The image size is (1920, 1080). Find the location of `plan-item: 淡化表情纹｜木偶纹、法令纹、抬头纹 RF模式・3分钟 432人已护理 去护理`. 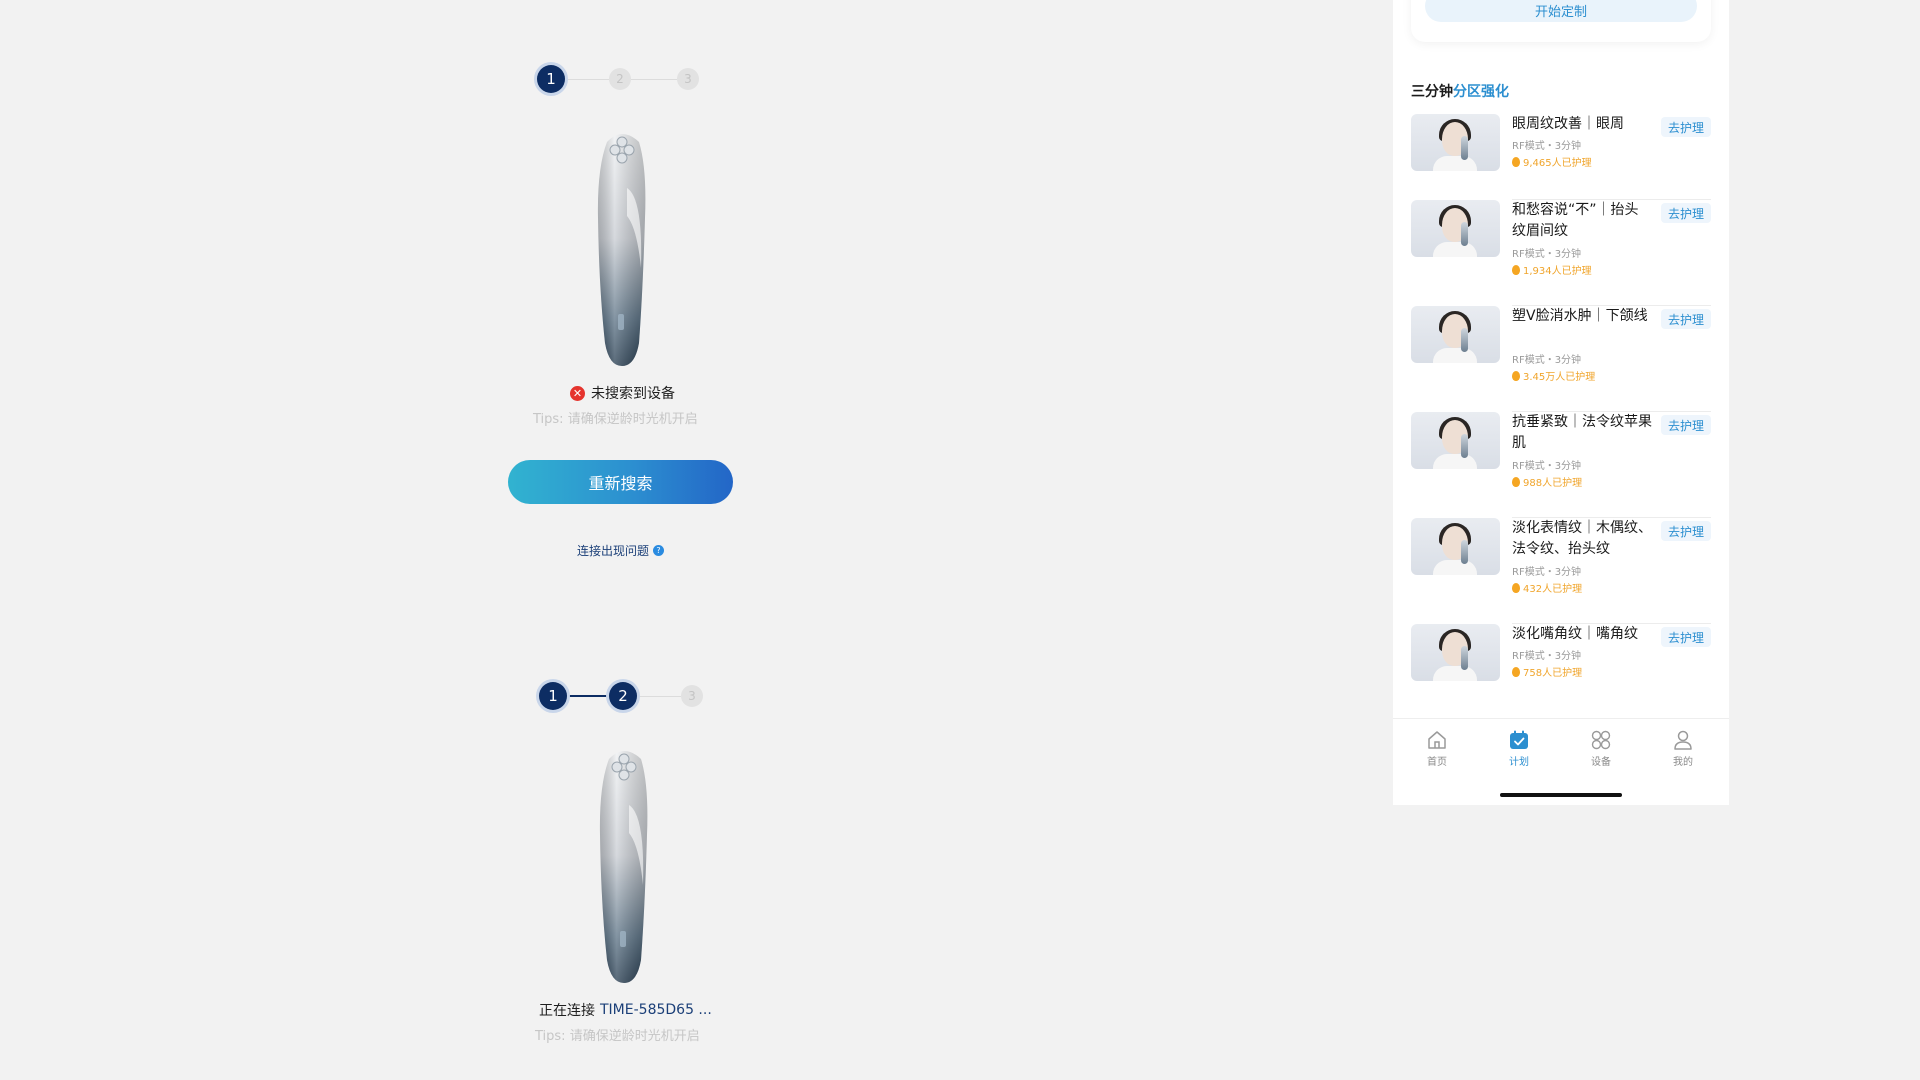

plan-item: 淡化表情纹｜木偶纹、法令纹、抬头纹 RF模式・3分钟 432人已护理 去护理 is located at coordinates (1561, 571).